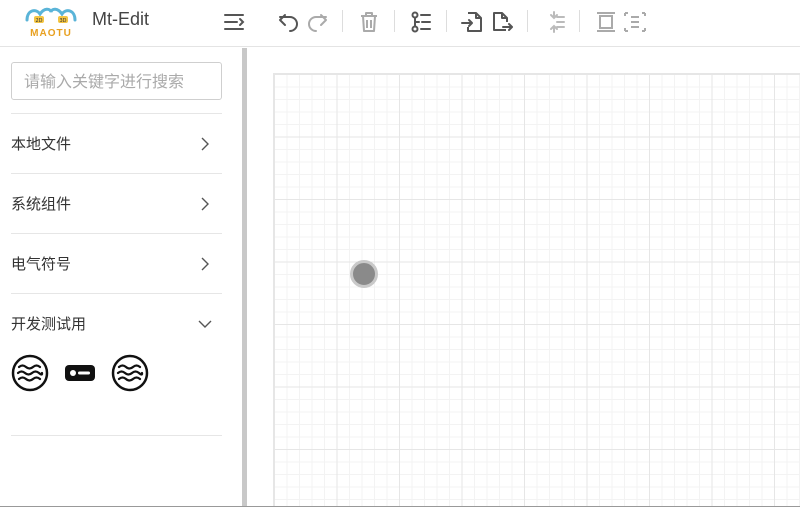  I want to click on undo-button, so click(289, 22).